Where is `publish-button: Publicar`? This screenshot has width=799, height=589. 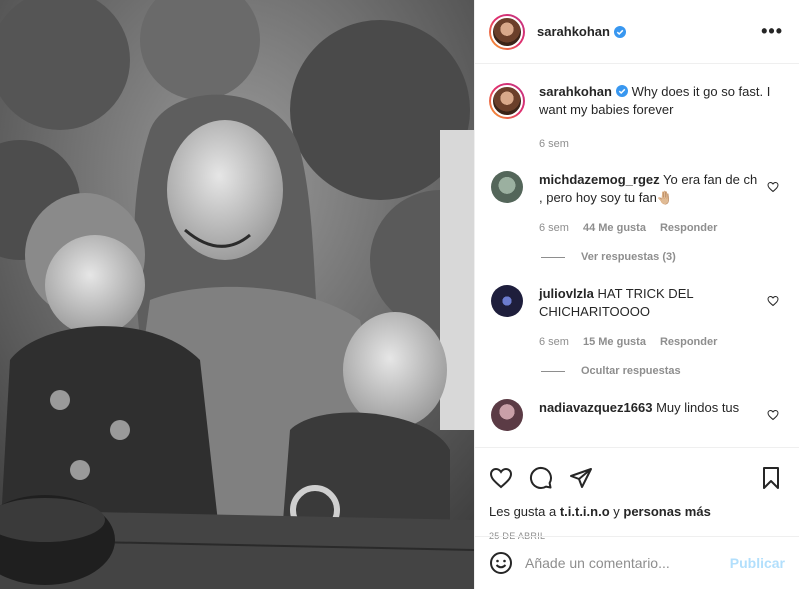
publish-button: Publicar is located at coordinates (757, 563).